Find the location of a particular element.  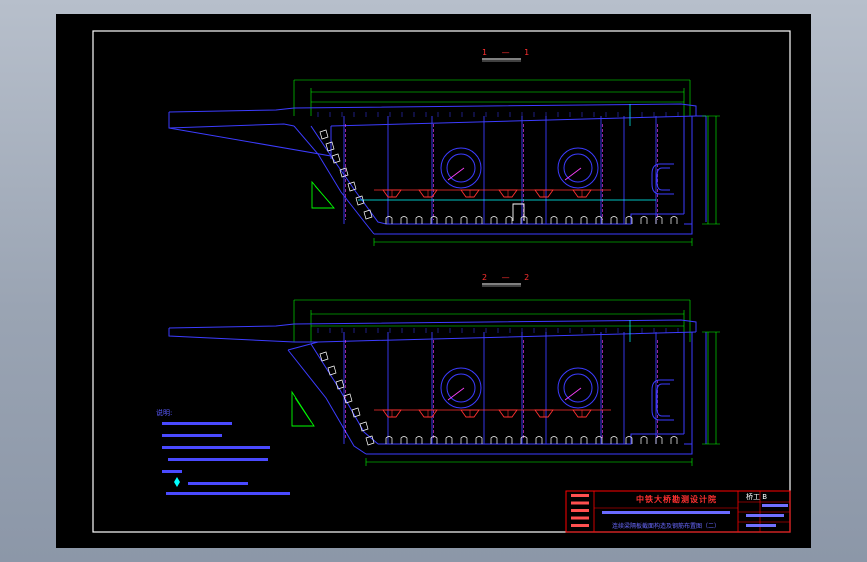

notes-block is located at coordinates (226, 458).